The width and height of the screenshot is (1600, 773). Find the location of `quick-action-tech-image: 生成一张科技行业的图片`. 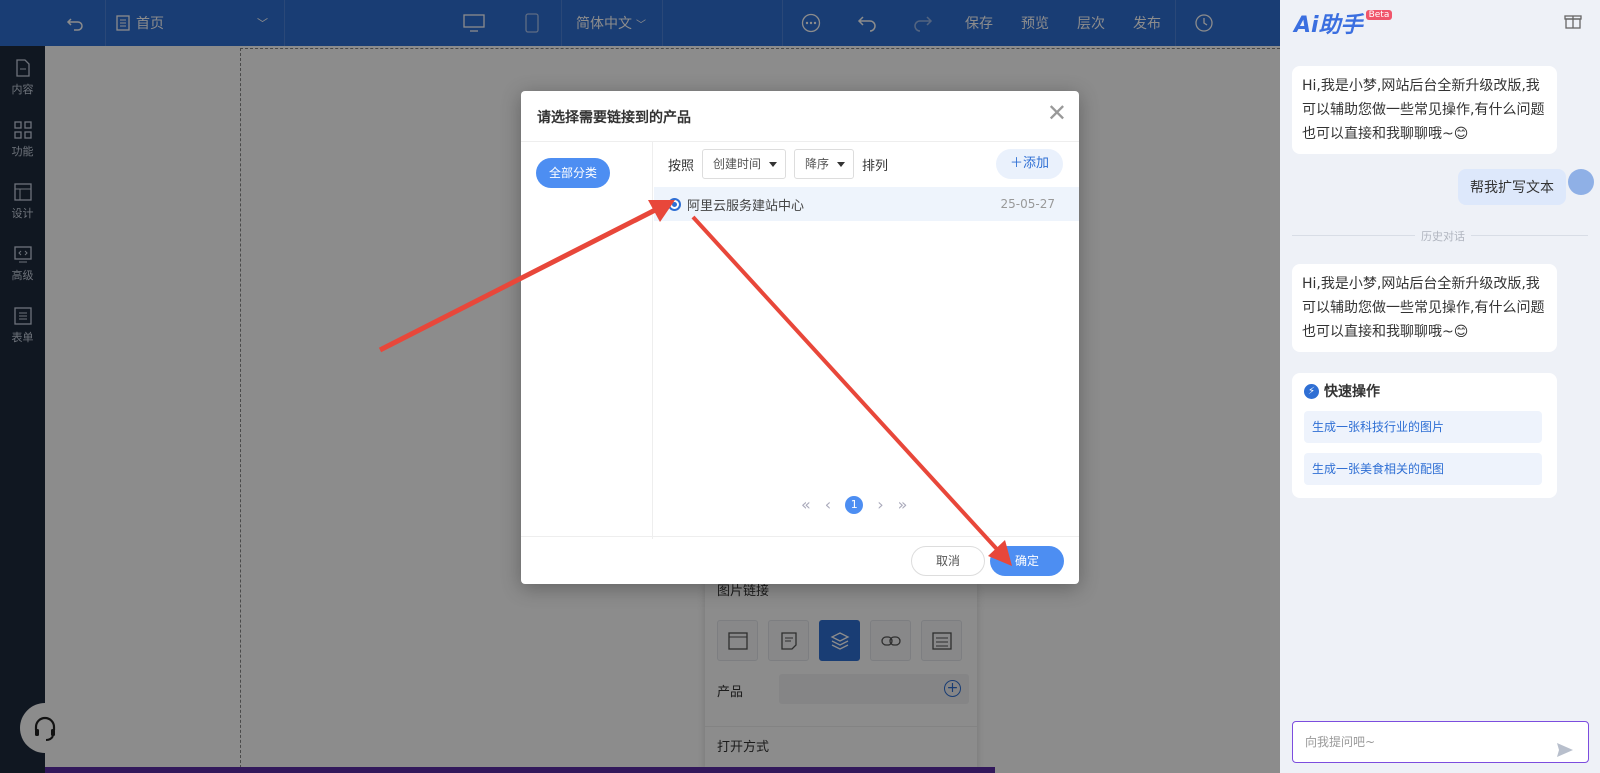

quick-action-tech-image: 生成一张科技行业的图片 is located at coordinates (1423, 427).